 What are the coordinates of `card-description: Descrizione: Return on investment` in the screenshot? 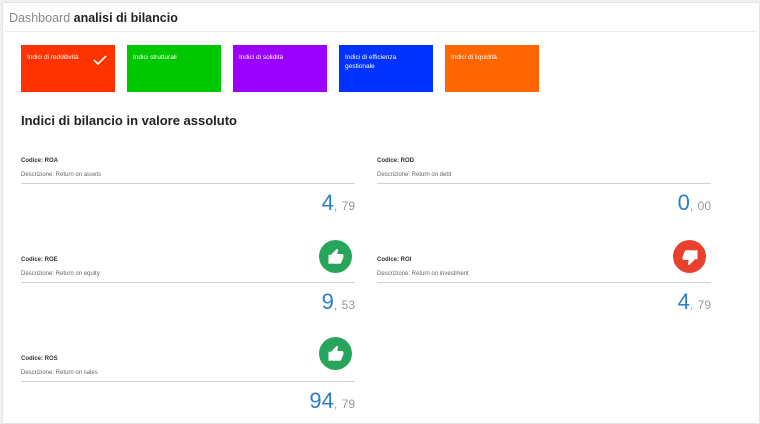 It's located at (423, 274).